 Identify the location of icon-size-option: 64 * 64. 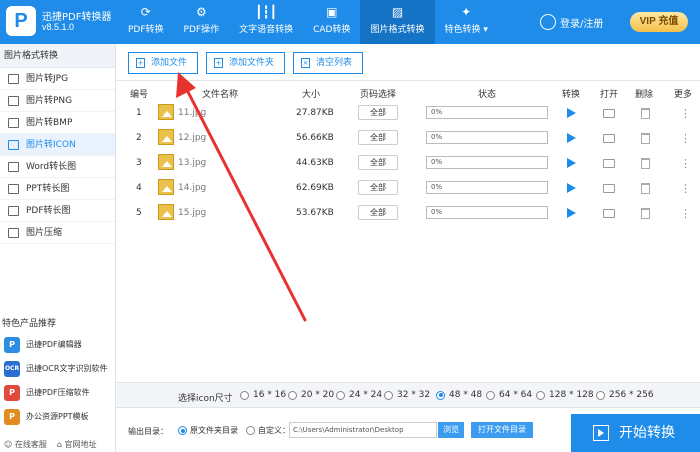
(509, 395).